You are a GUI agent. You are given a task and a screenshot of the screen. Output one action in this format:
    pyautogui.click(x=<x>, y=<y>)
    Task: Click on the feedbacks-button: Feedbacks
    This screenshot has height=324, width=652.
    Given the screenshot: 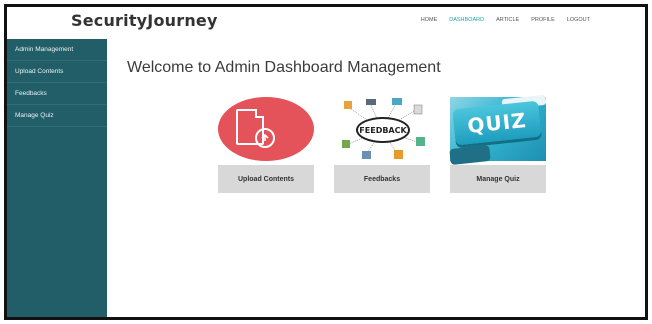 What is the action you would take?
    pyautogui.click(x=382, y=179)
    